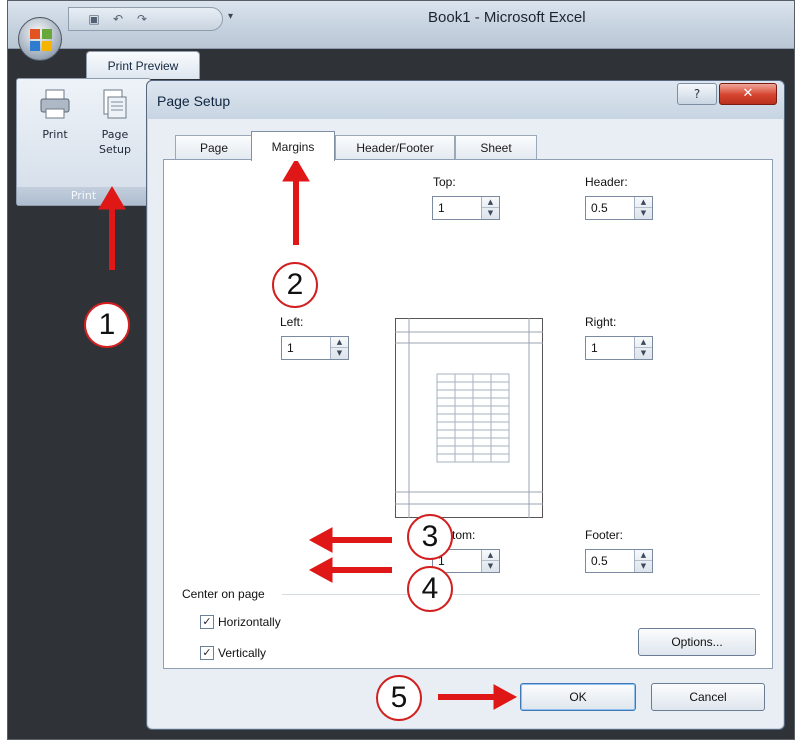 Image resolution: width=795 pixels, height=740 pixels. What do you see at coordinates (207, 653) in the screenshot?
I see `vertically-checkbox: ✓` at bounding box center [207, 653].